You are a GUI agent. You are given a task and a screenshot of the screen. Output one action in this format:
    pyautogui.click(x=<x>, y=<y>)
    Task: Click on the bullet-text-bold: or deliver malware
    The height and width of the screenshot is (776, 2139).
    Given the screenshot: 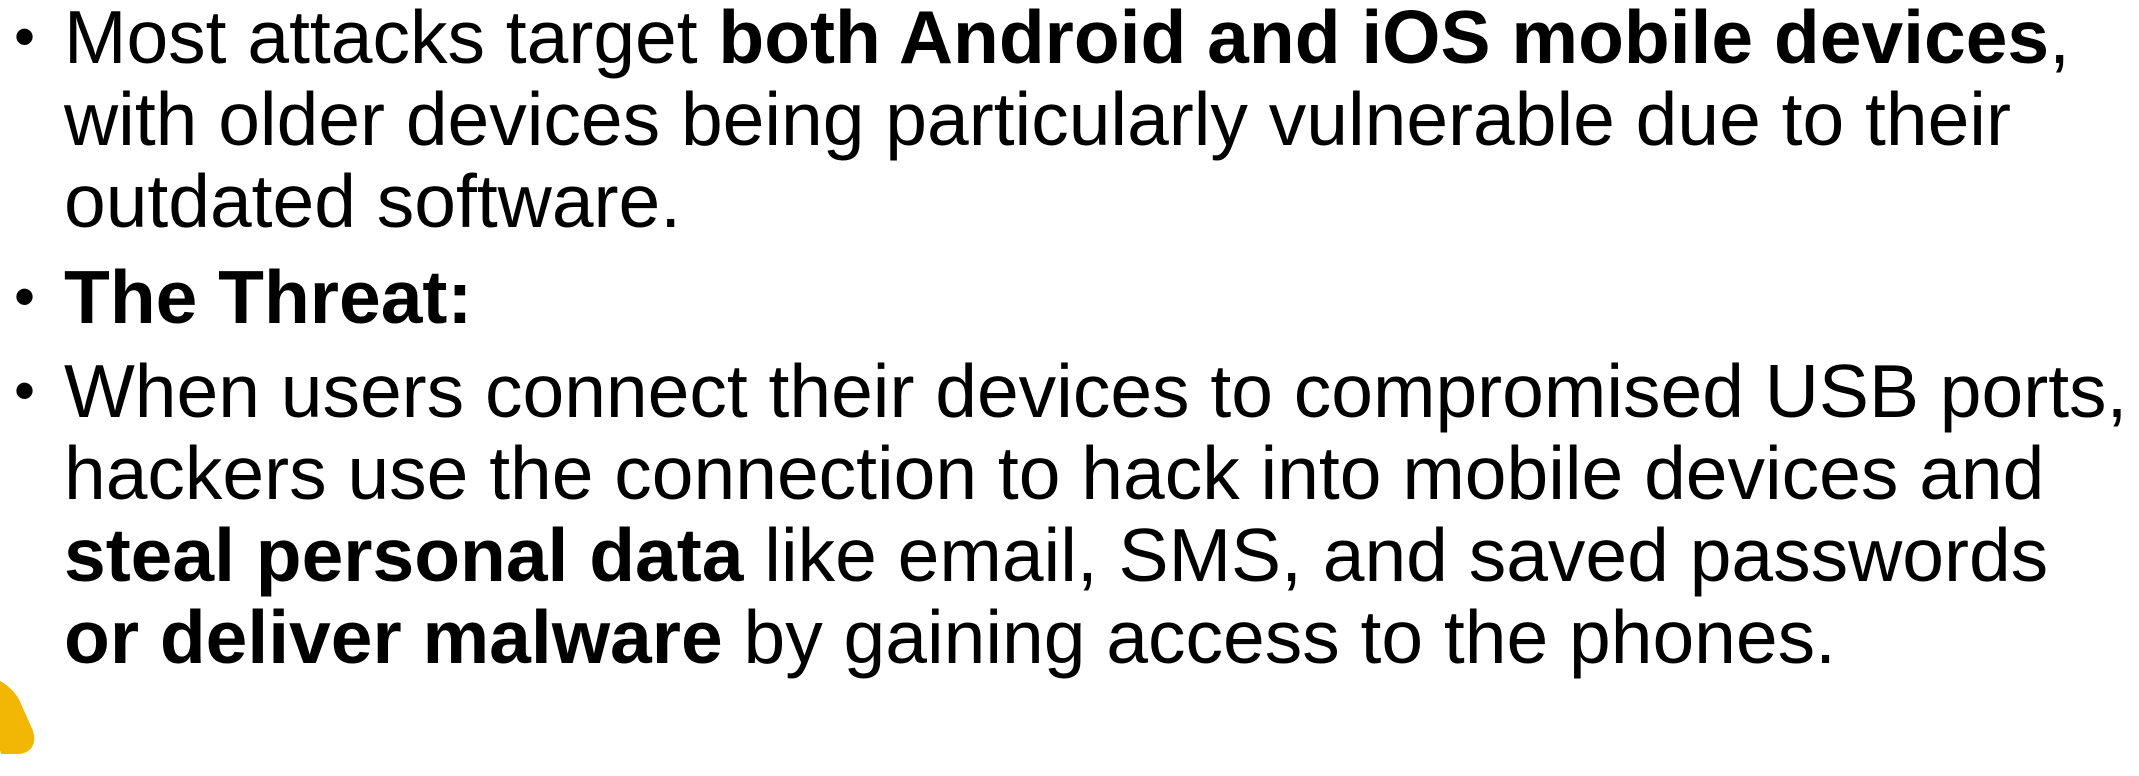 What is the action you would take?
    pyautogui.click(x=393, y=637)
    